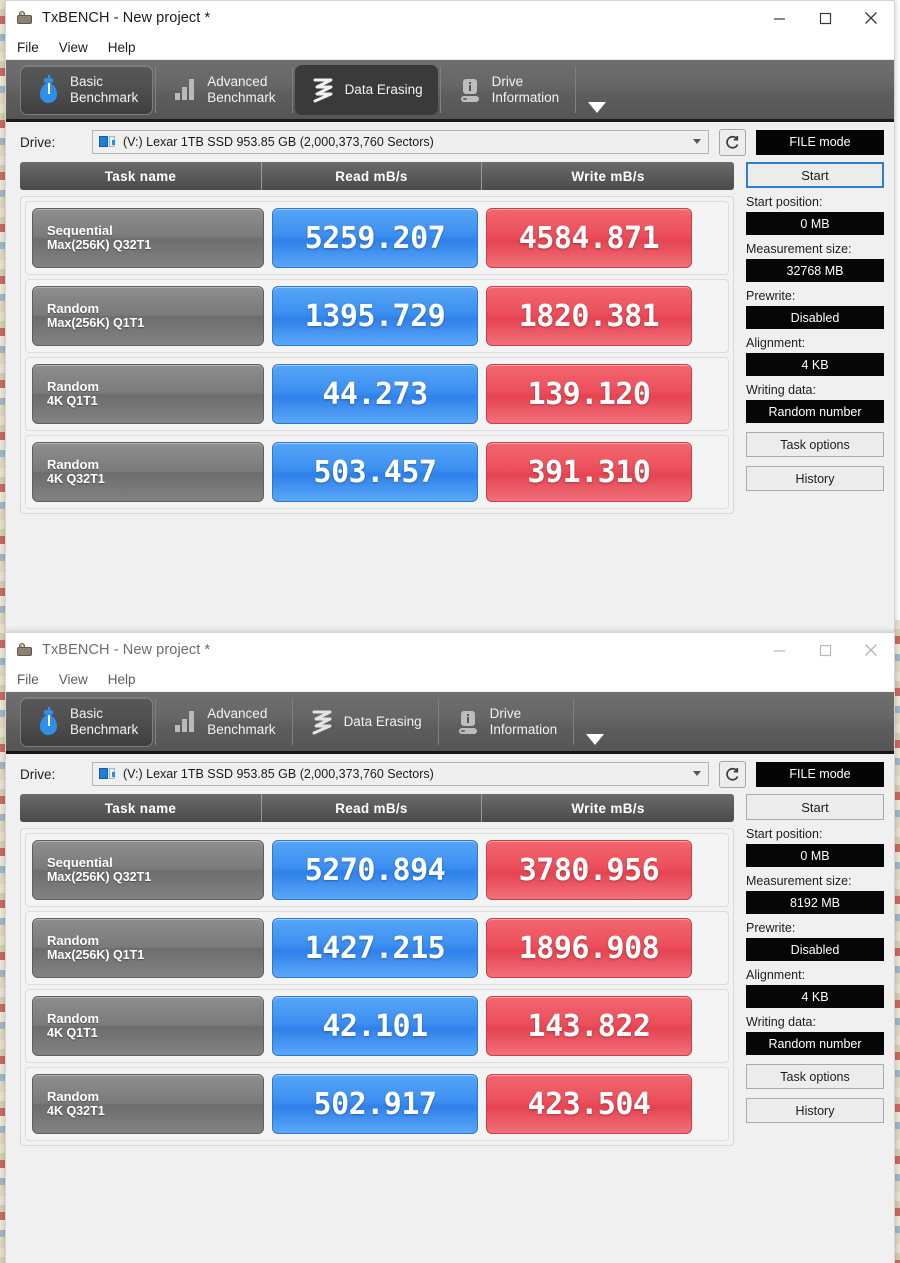 The width and height of the screenshot is (900, 1263). What do you see at coordinates (148, 316) in the screenshot?
I see `task-name-cell: Random Max(256K) Q1T1` at bounding box center [148, 316].